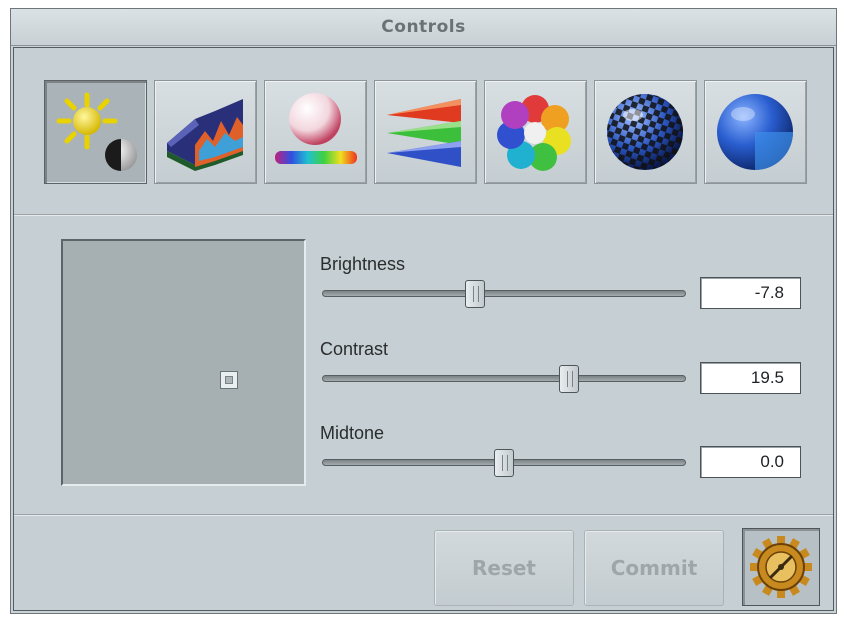  I want to click on brightness-sun-icon, so click(96, 131).